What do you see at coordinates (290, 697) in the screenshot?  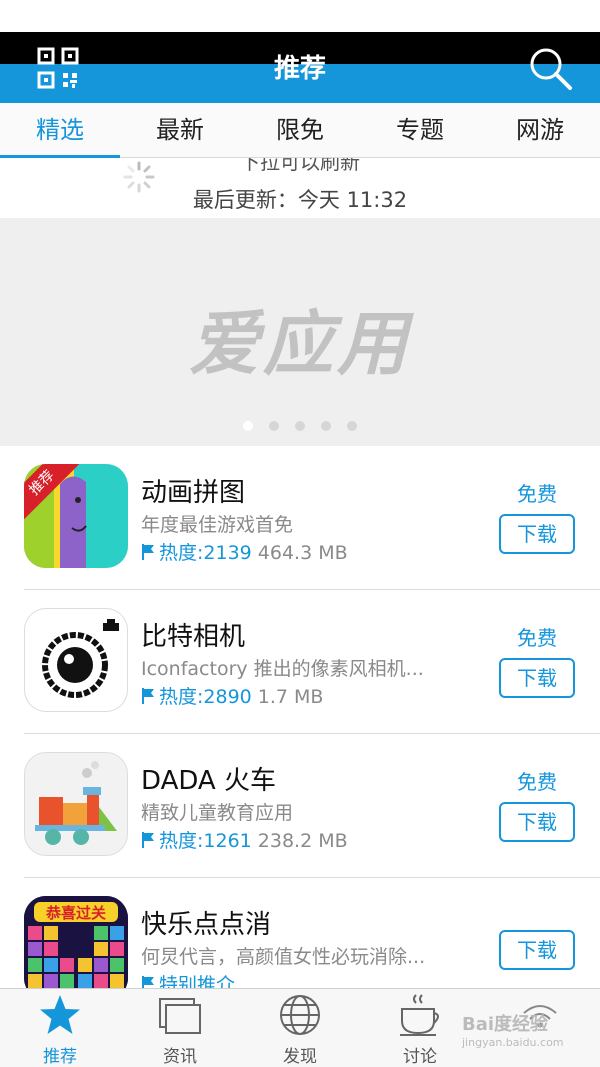 I see `app-size: 1.7 MB` at bounding box center [290, 697].